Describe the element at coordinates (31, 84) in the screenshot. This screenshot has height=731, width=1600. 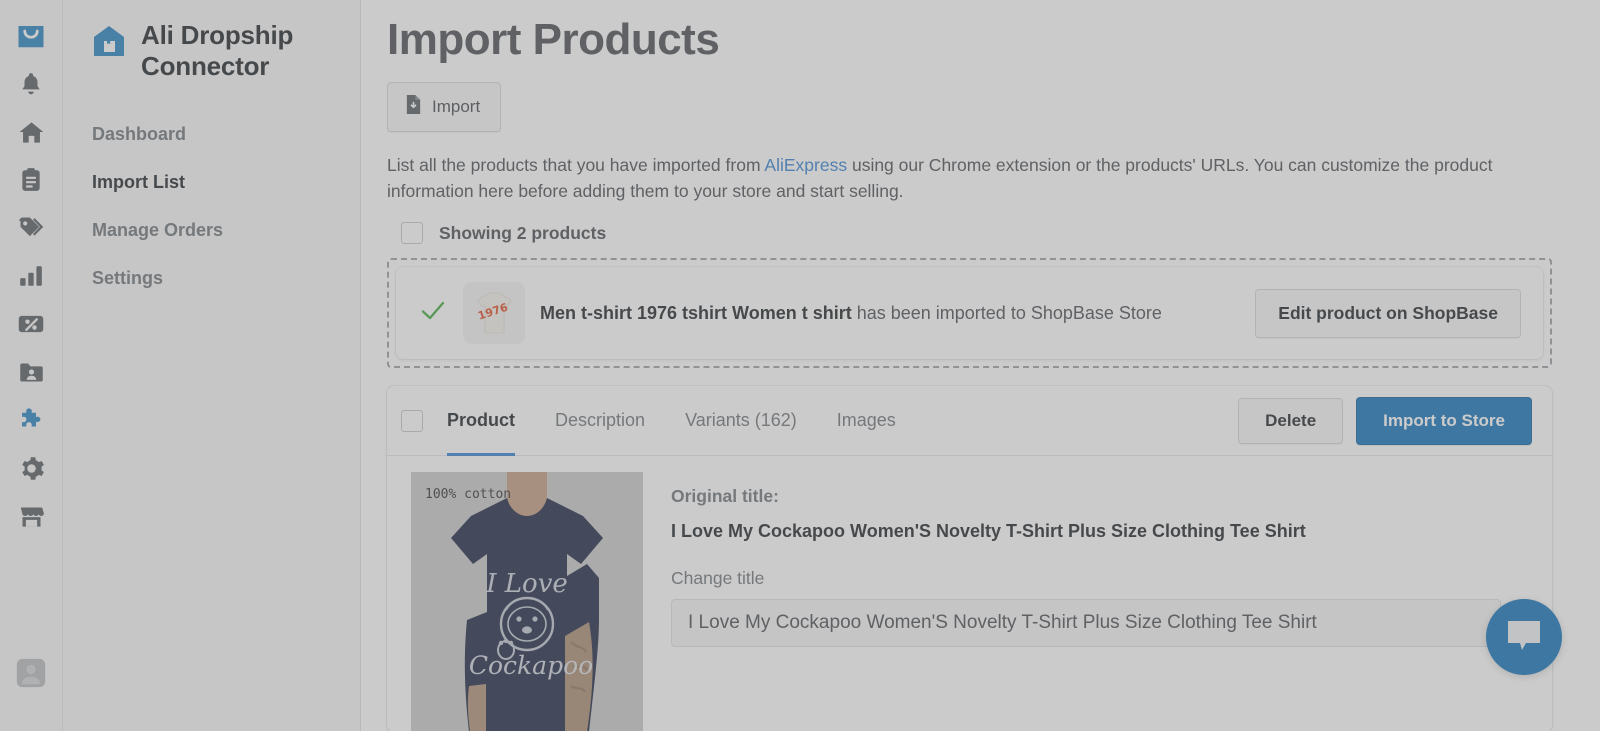
I see `bell-icon` at that location.